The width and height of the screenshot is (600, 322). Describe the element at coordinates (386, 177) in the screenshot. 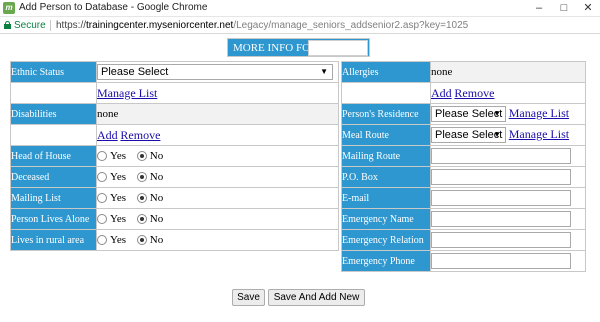

I see `po-box-label: P.O. Box` at that location.